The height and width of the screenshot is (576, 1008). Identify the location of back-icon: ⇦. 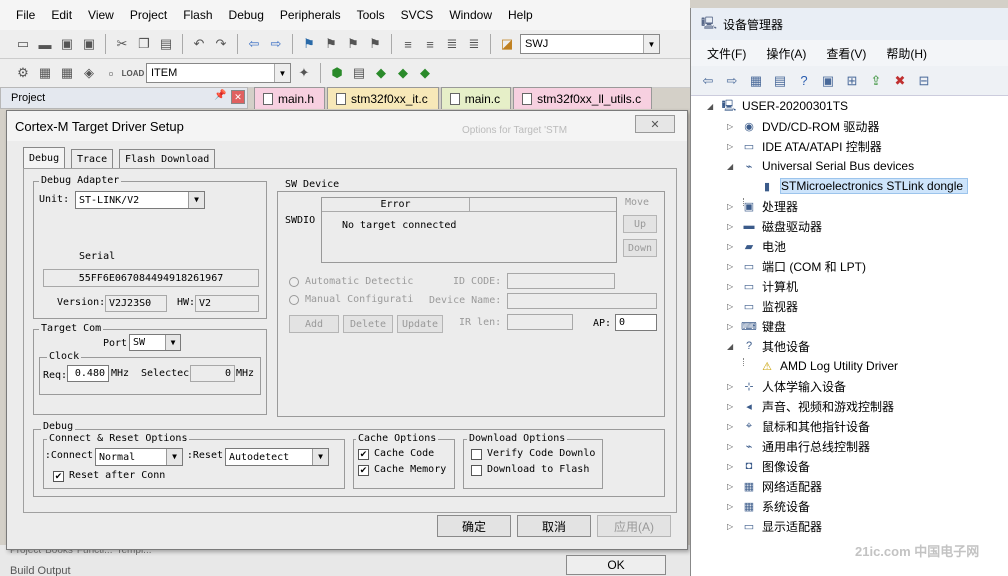
(708, 81).